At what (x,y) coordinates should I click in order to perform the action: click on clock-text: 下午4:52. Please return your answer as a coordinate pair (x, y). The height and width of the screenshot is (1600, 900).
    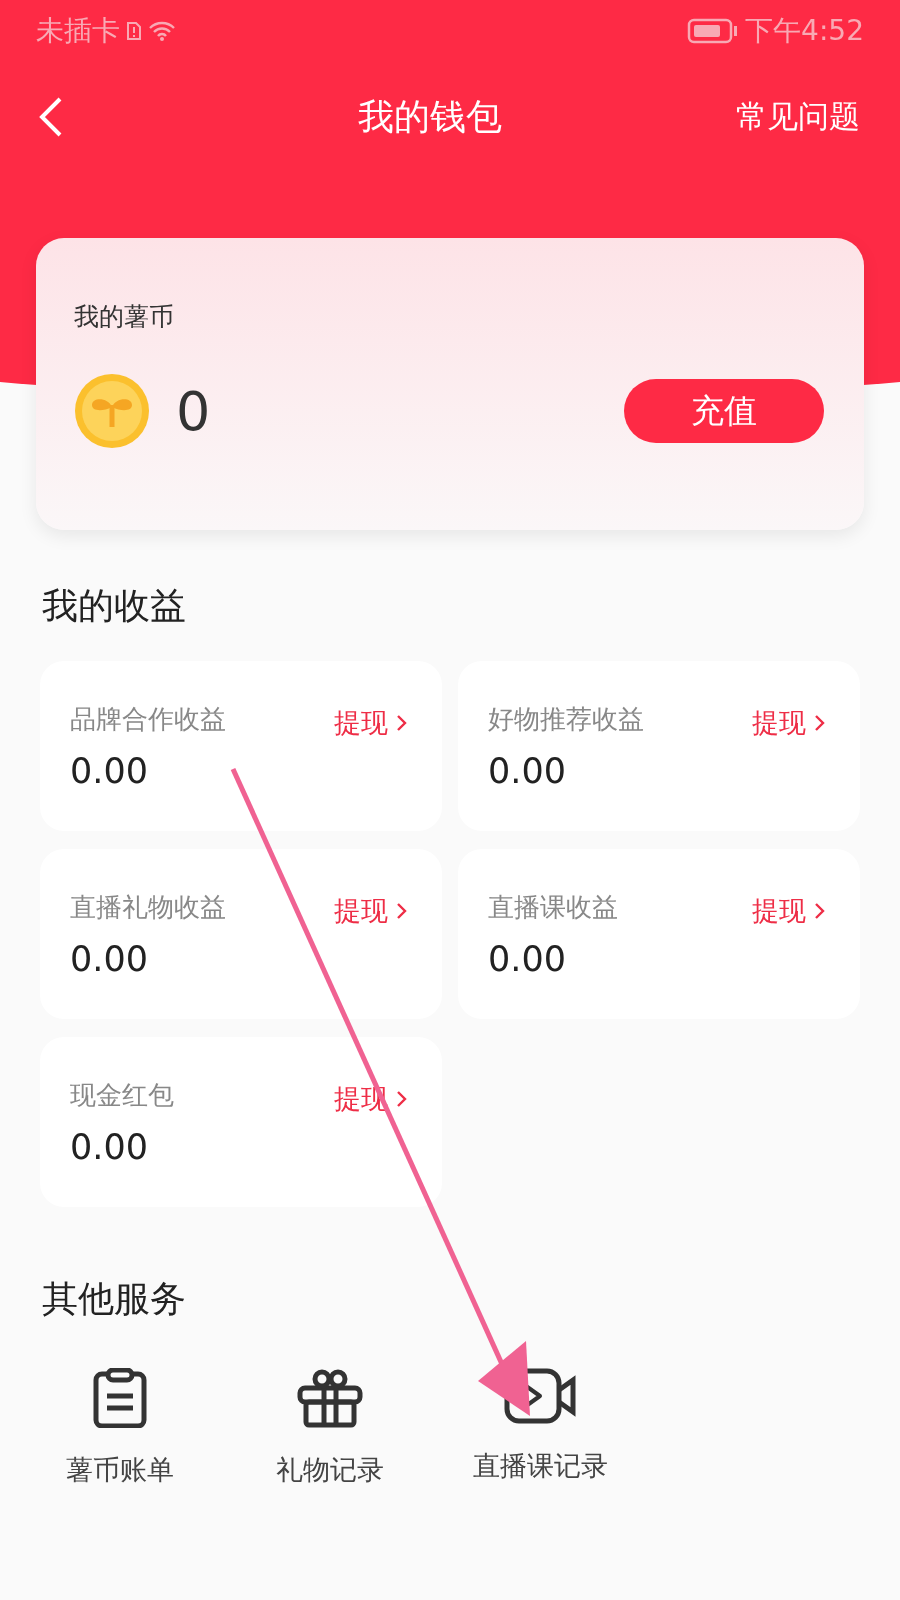
    Looking at the image, I should click on (804, 31).